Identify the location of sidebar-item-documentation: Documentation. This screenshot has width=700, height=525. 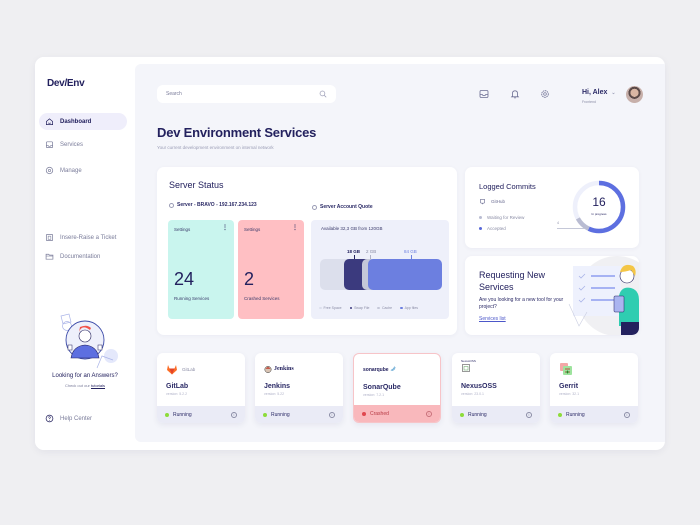
(83, 256).